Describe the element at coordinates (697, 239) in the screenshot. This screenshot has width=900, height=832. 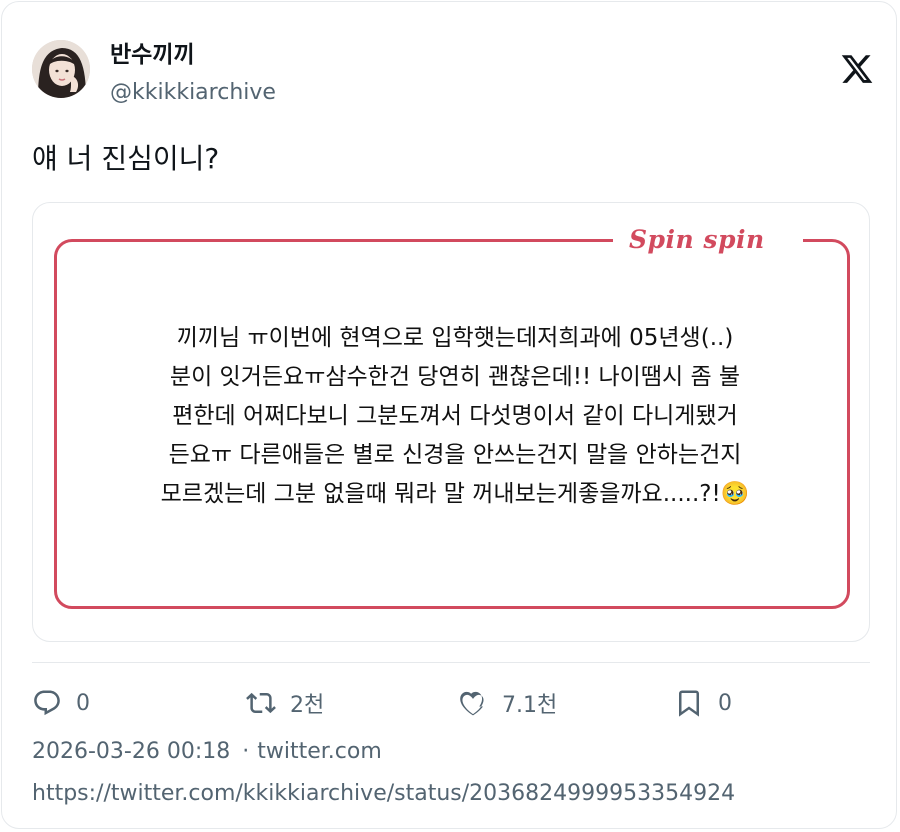
I see `brand-logo: Spin spin` at that location.